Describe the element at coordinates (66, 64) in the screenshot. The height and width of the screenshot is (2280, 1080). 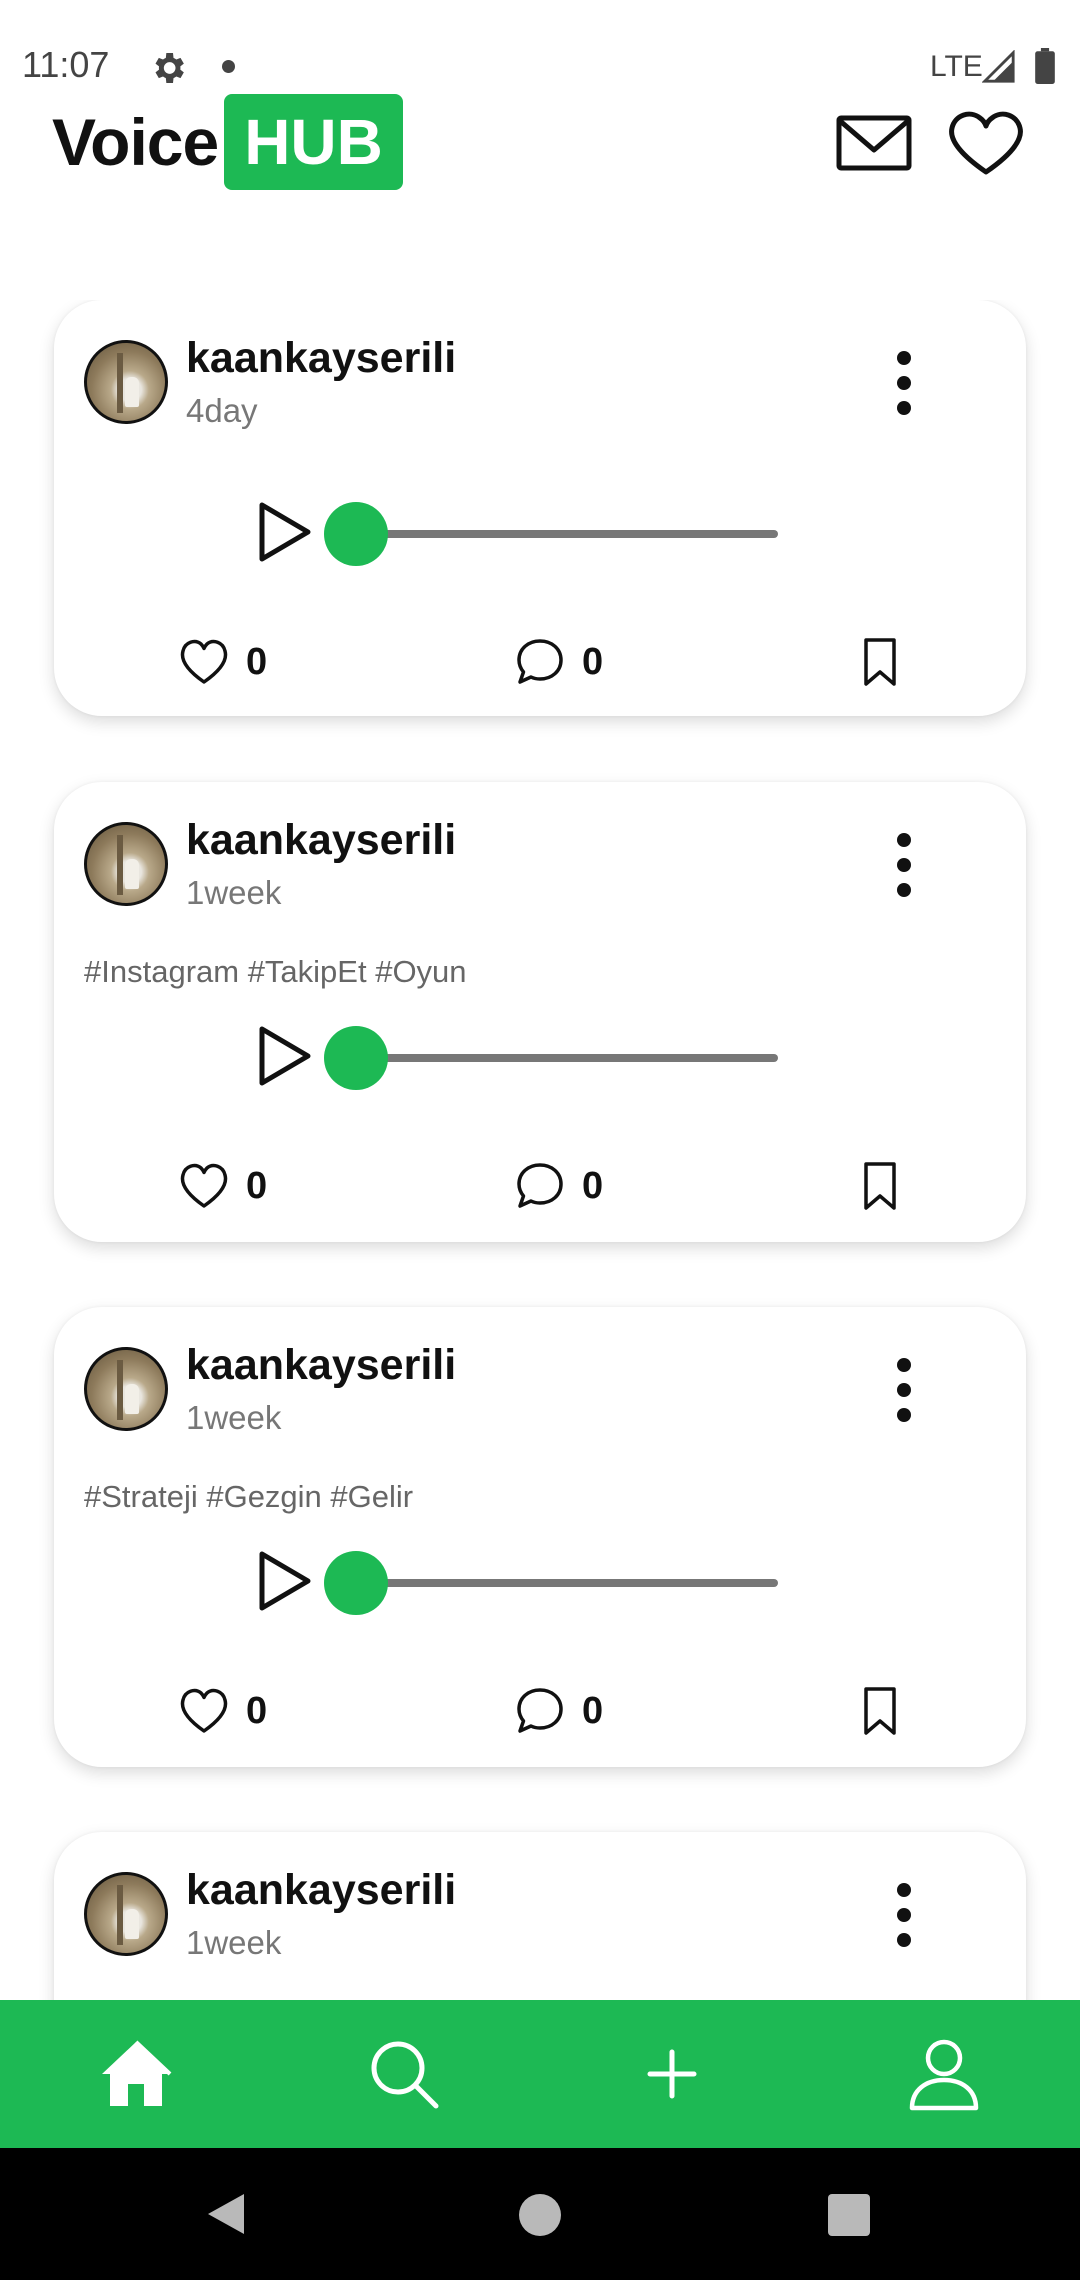
I see `status-time: 11:07` at that location.